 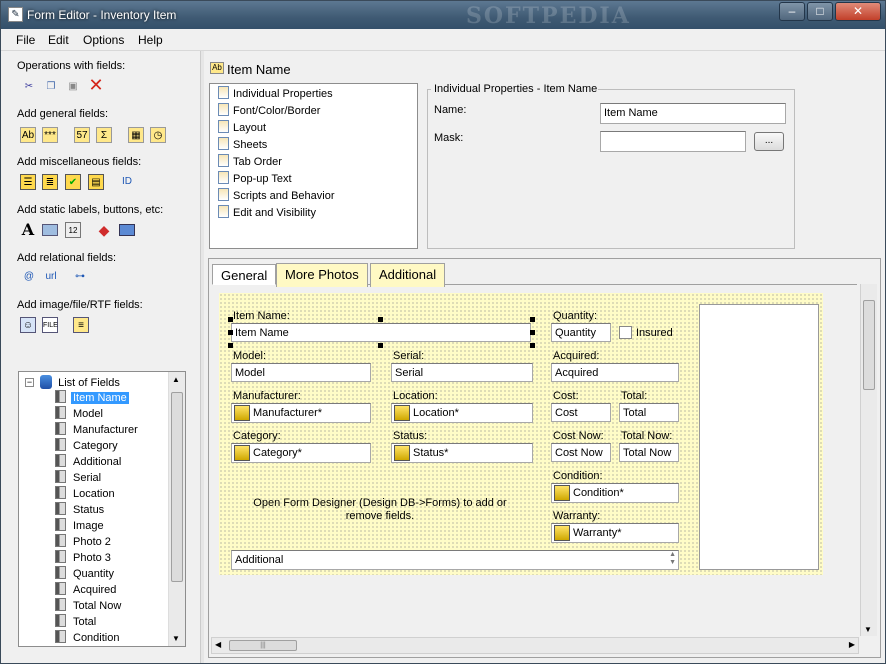 What do you see at coordinates (462, 413) in the screenshot?
I see `location-field: Location*` at bounding box center [462, 413].